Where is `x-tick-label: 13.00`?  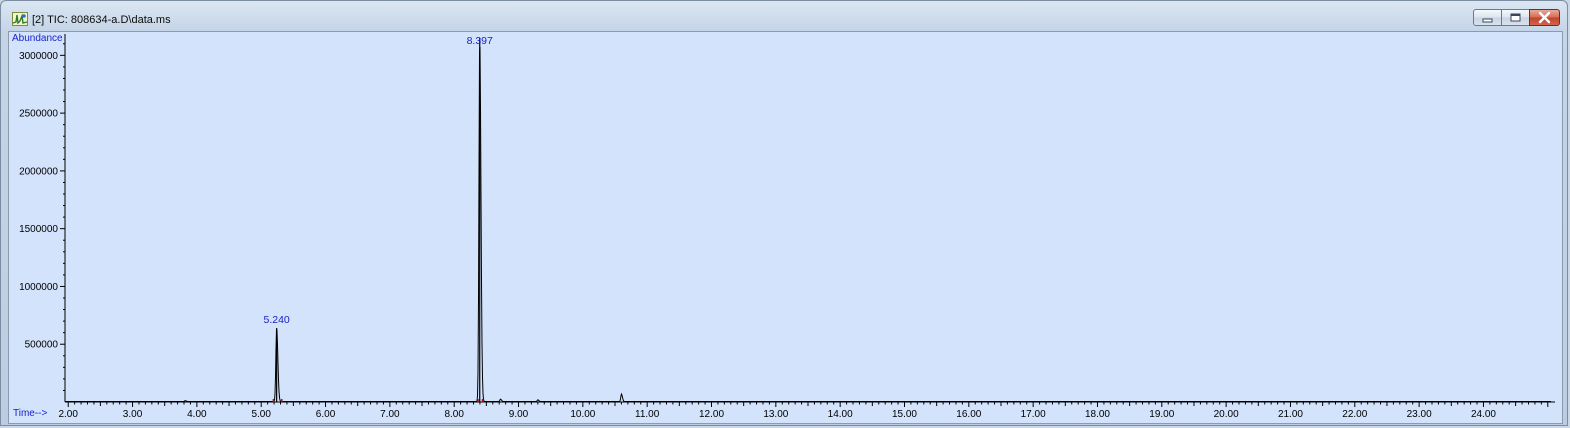 x-tick-label: 13.00 is located at coordinates (775, 414).